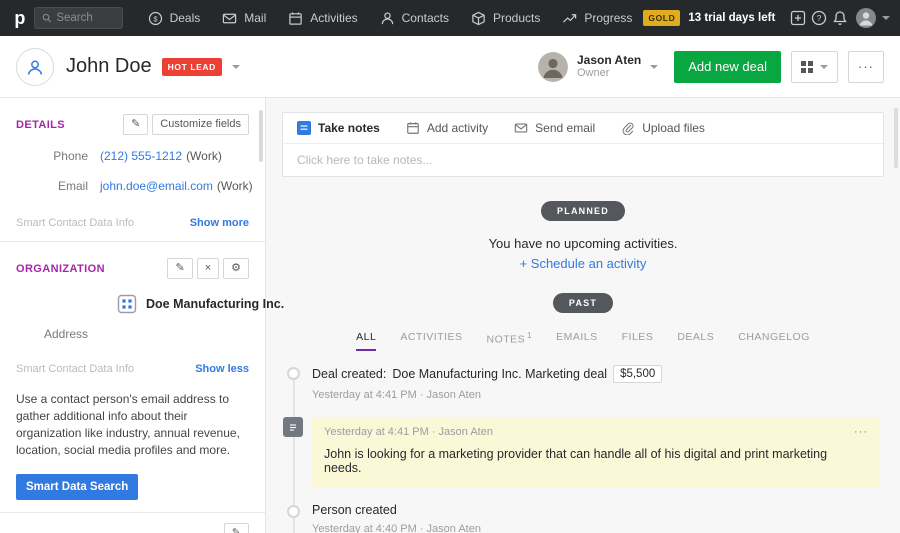  What do you see at coordinates (583, 211) in the screenshot?
I see `planned-badge: PLANNED` at bounding box center [583, 211].